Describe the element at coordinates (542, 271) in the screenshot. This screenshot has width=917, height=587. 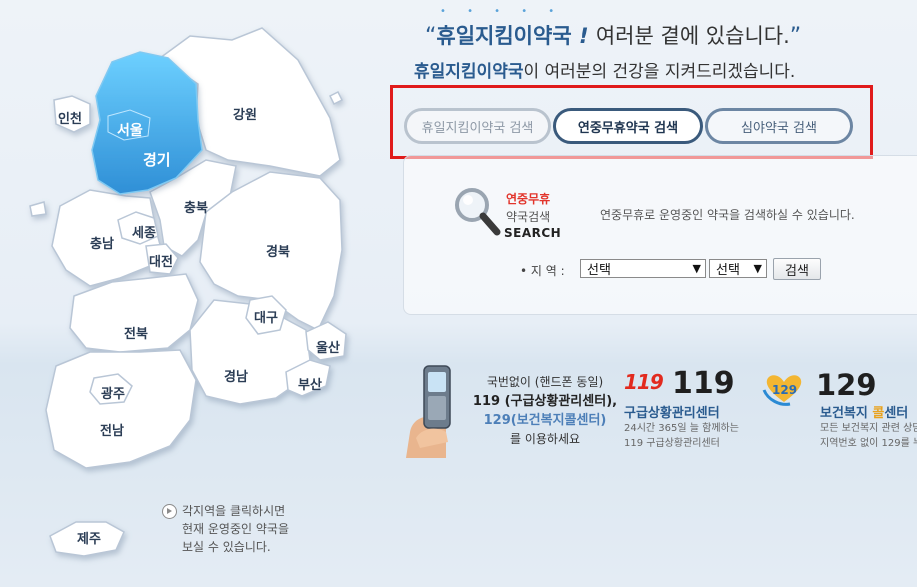
I see `region-field-label: • 지 역 :` at that location.